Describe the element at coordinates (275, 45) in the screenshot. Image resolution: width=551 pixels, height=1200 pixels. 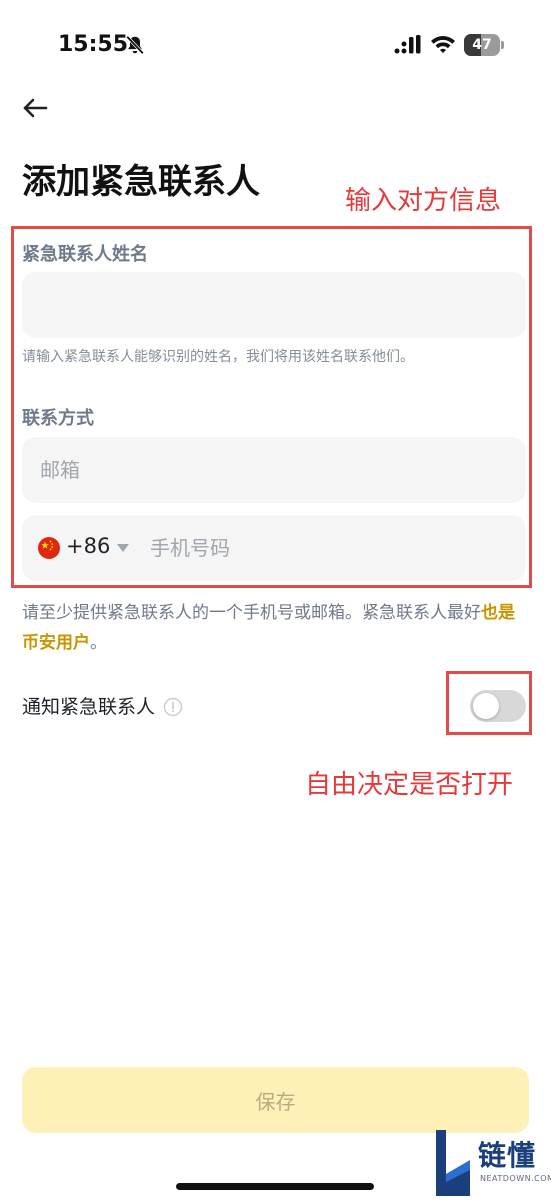
I see `status-bar: 15:55 47` at that location.